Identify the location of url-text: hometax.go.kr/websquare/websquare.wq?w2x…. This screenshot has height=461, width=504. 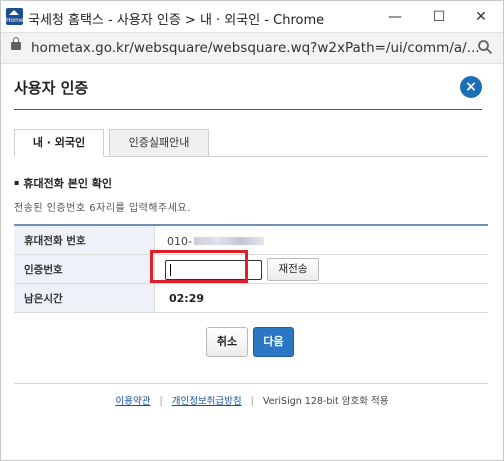
(255, 48).